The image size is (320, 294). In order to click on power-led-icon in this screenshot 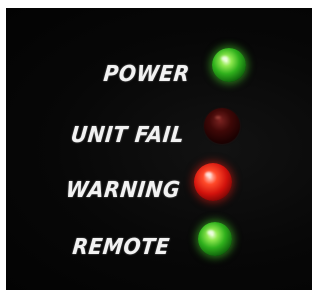, I will do `click(229, 65)`.